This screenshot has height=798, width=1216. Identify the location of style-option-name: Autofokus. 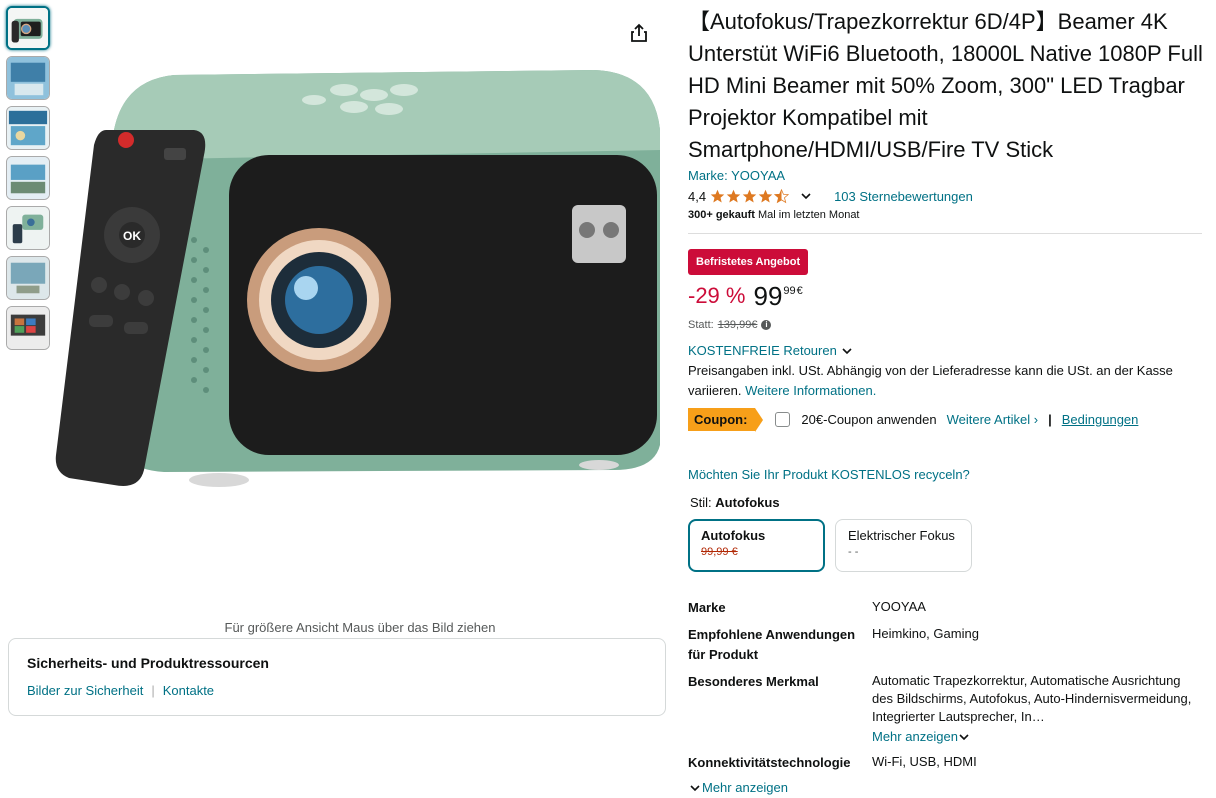
(733, 535).